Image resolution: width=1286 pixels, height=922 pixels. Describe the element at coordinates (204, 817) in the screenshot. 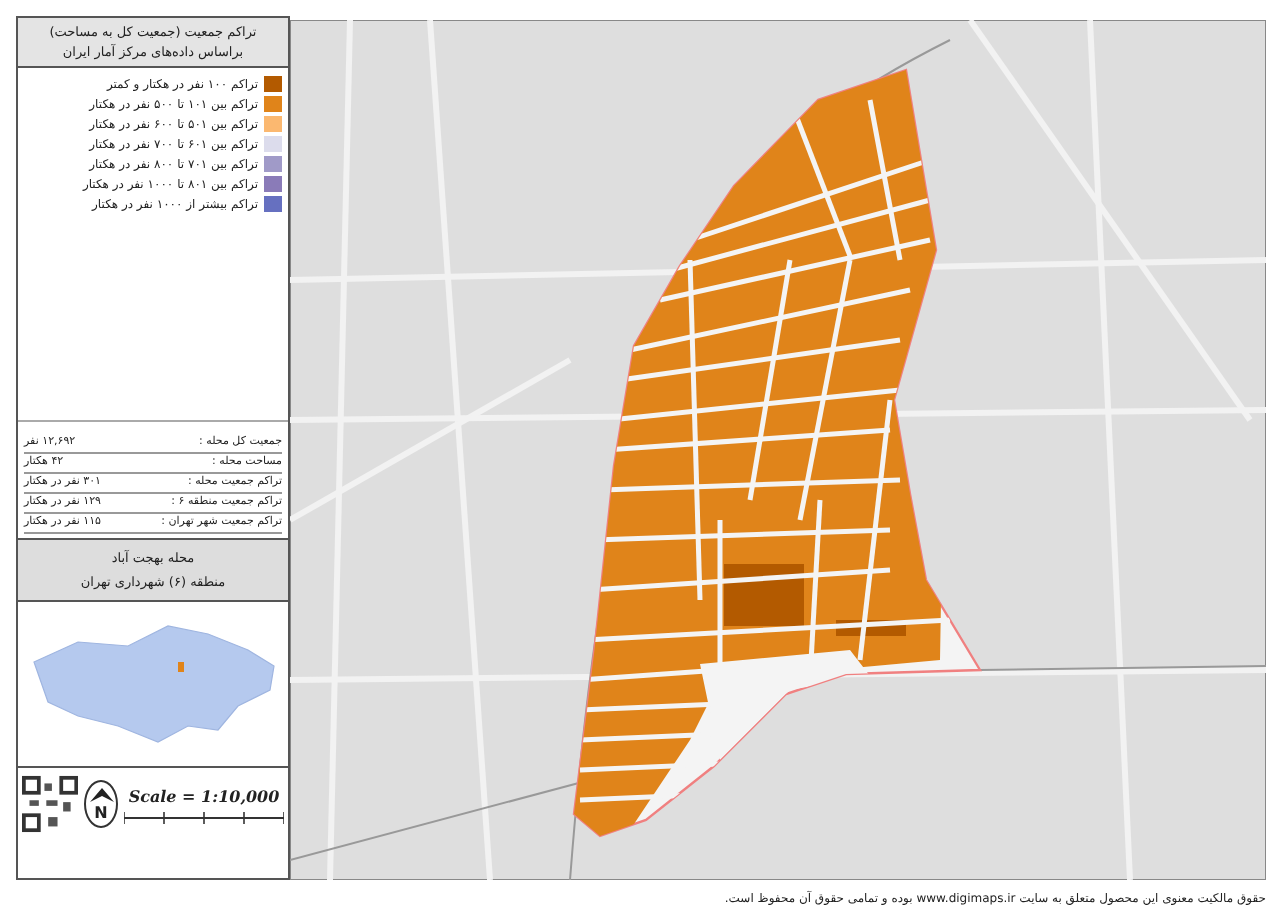

I see `scale-bar-icon` at that location.